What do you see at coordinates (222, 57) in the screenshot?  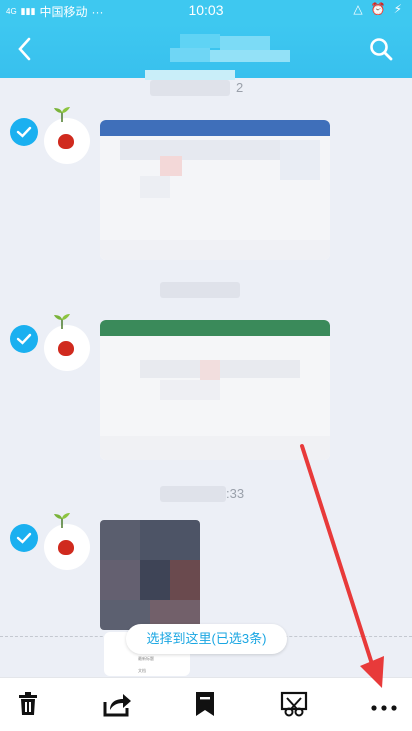 I see `chat-title-blurred` at bounding box center [222, 57].